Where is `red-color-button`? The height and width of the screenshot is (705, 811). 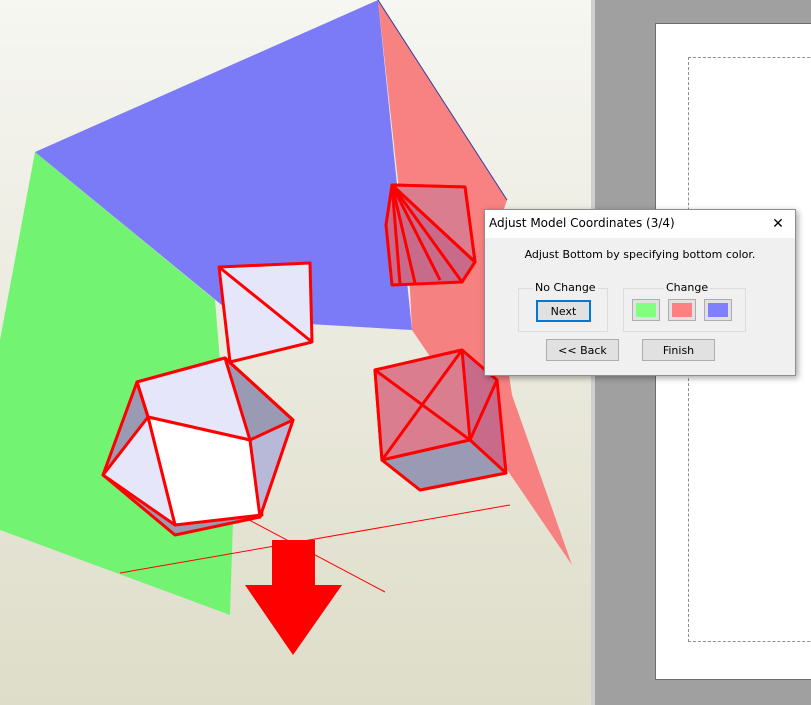 red-color-button is located at coordinates (682, 310).